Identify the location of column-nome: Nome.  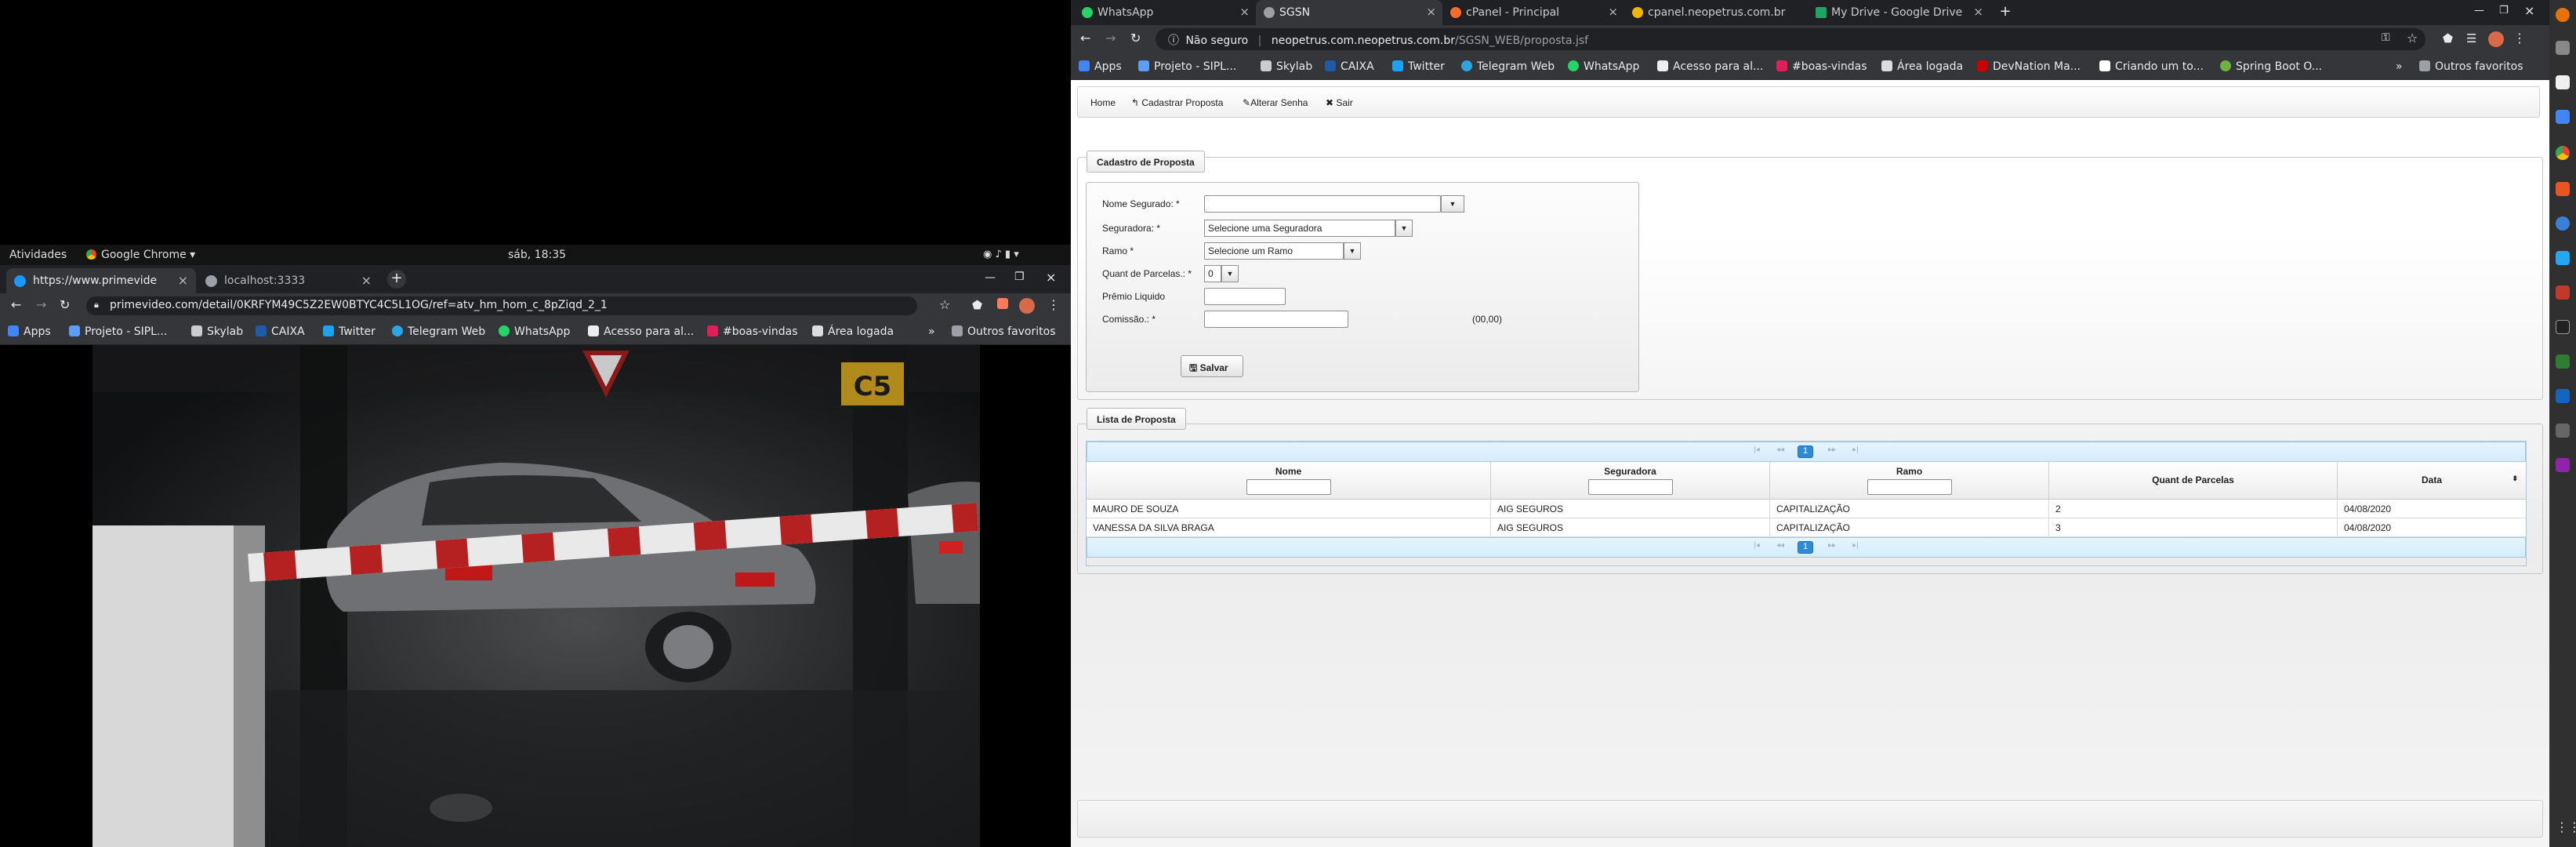
(1289, 481).